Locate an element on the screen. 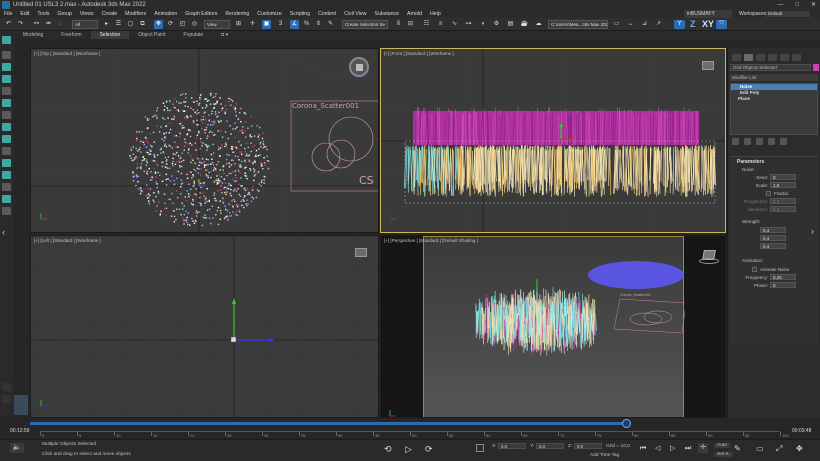  align-icon: ⊟ is located at coordinates (410, 24).